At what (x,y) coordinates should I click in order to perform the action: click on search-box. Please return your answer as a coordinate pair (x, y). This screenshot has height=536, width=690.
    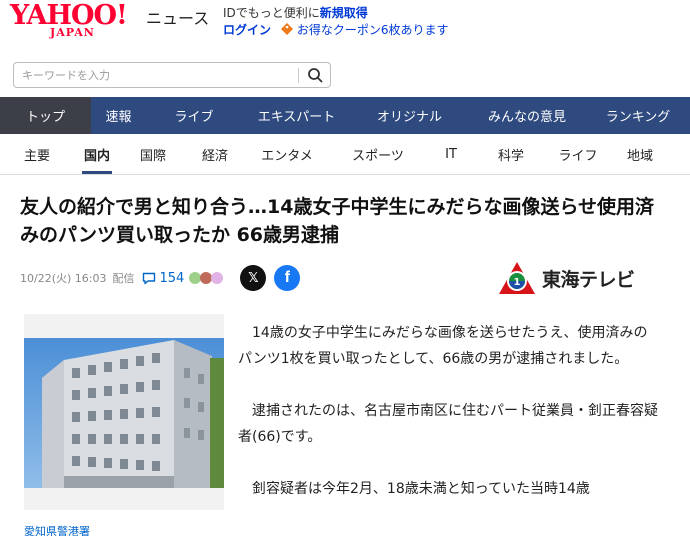
    Looking at the image, I should click on (172, 75).